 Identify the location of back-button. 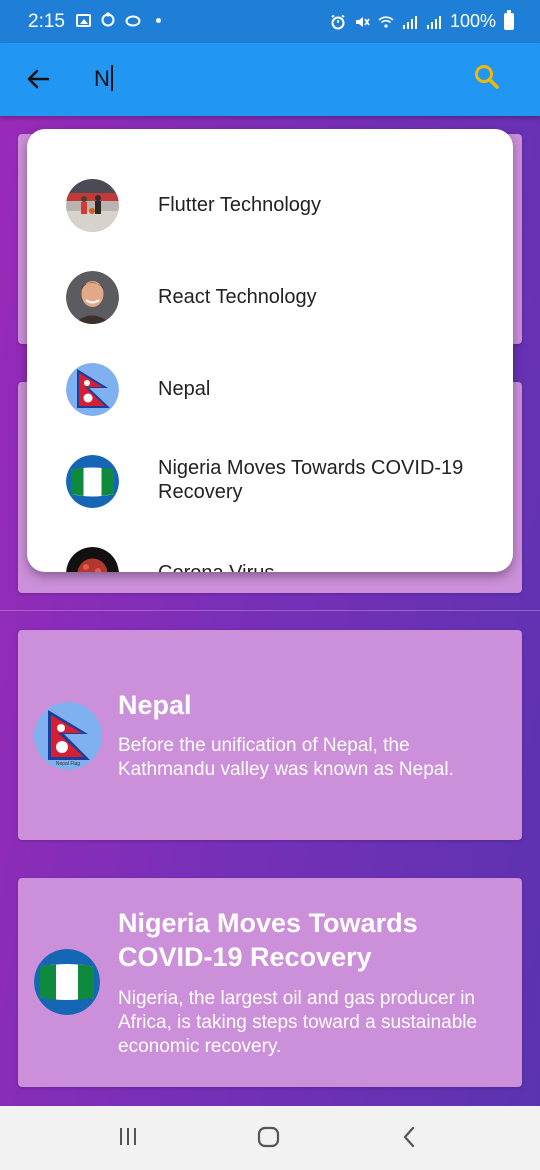
(38, 79).